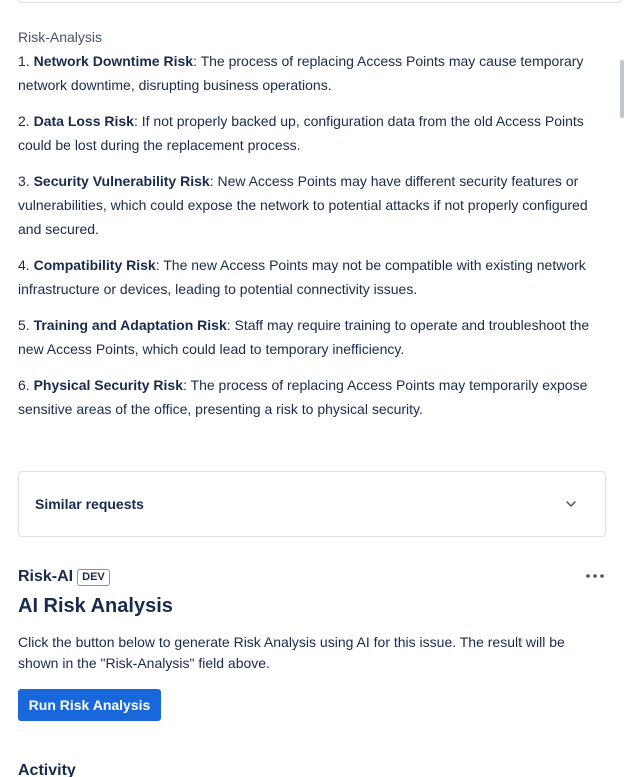 Image resolution: width=624 pixels, height=777 pixels. I want to click on risk-title: Security Vulnerability Risk, so click(121, 181).